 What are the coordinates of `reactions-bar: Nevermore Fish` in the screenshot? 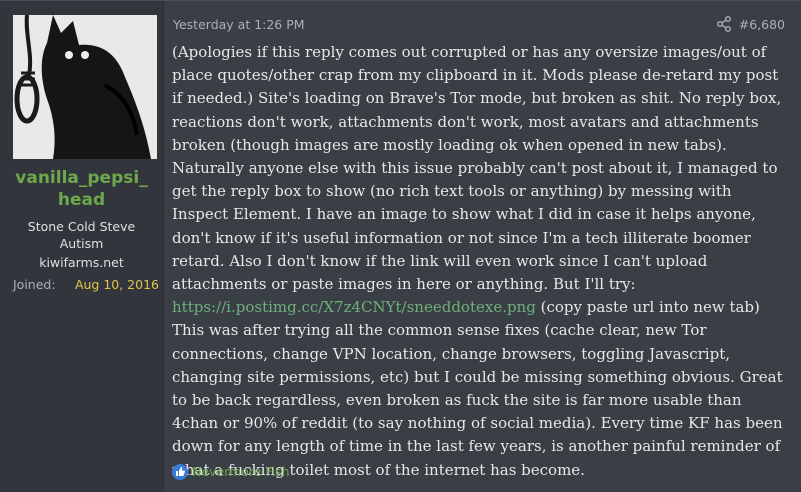 It's located at (231, 473).